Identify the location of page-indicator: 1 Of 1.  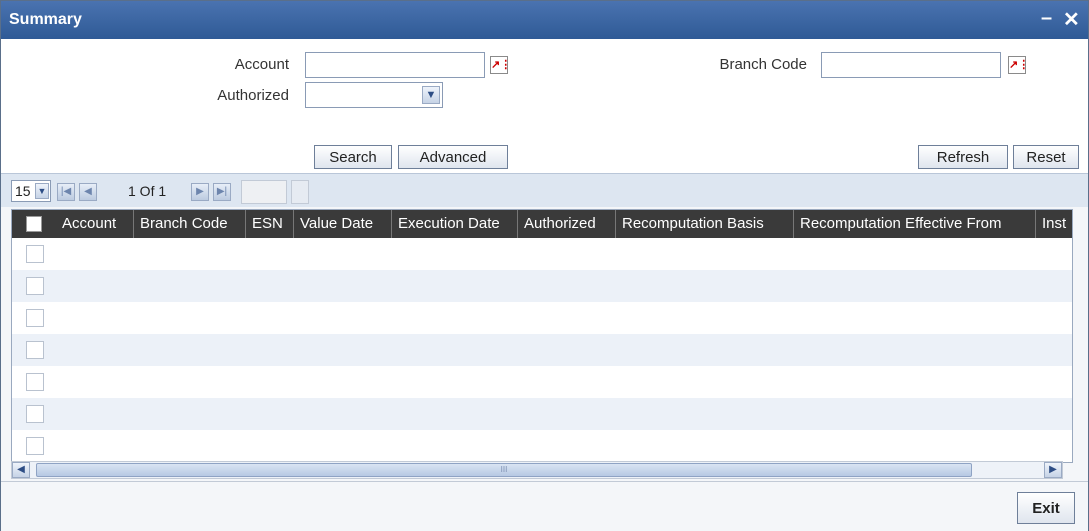
(147, 191).